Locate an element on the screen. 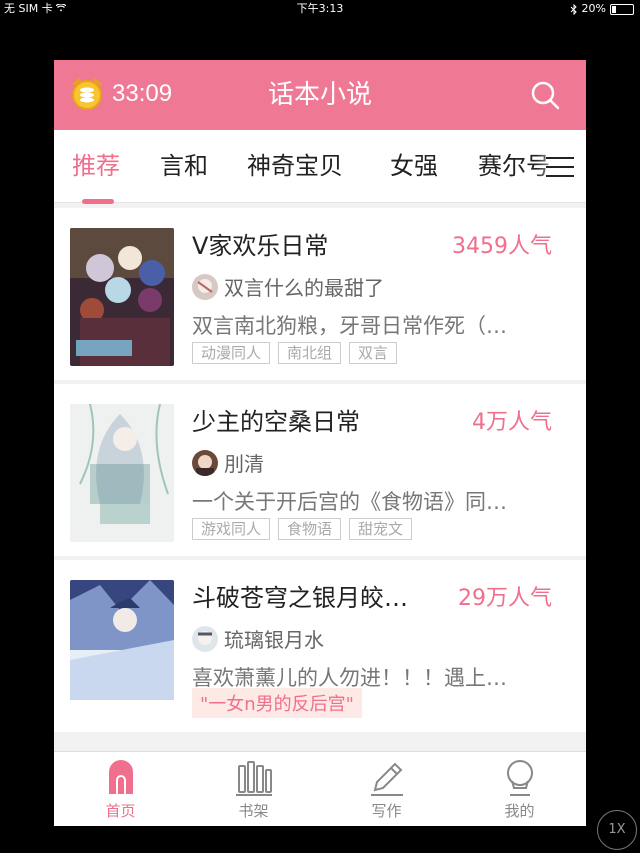 This screenshot has width=640, height=853. profile-icon is located at coordinates (520, 778).